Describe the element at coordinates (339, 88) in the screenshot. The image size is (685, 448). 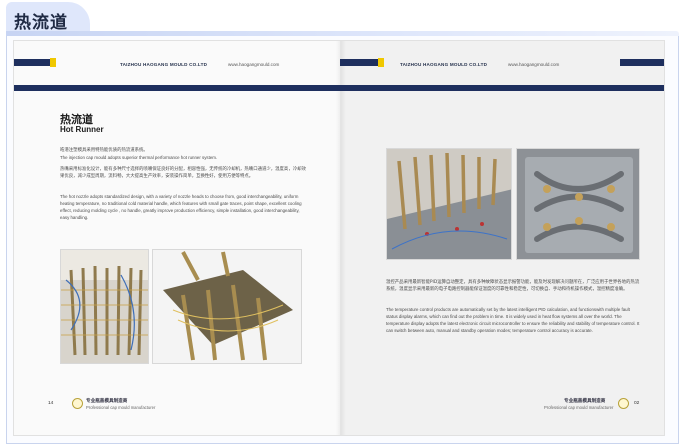
I see `brochure-blue-band` at that location.